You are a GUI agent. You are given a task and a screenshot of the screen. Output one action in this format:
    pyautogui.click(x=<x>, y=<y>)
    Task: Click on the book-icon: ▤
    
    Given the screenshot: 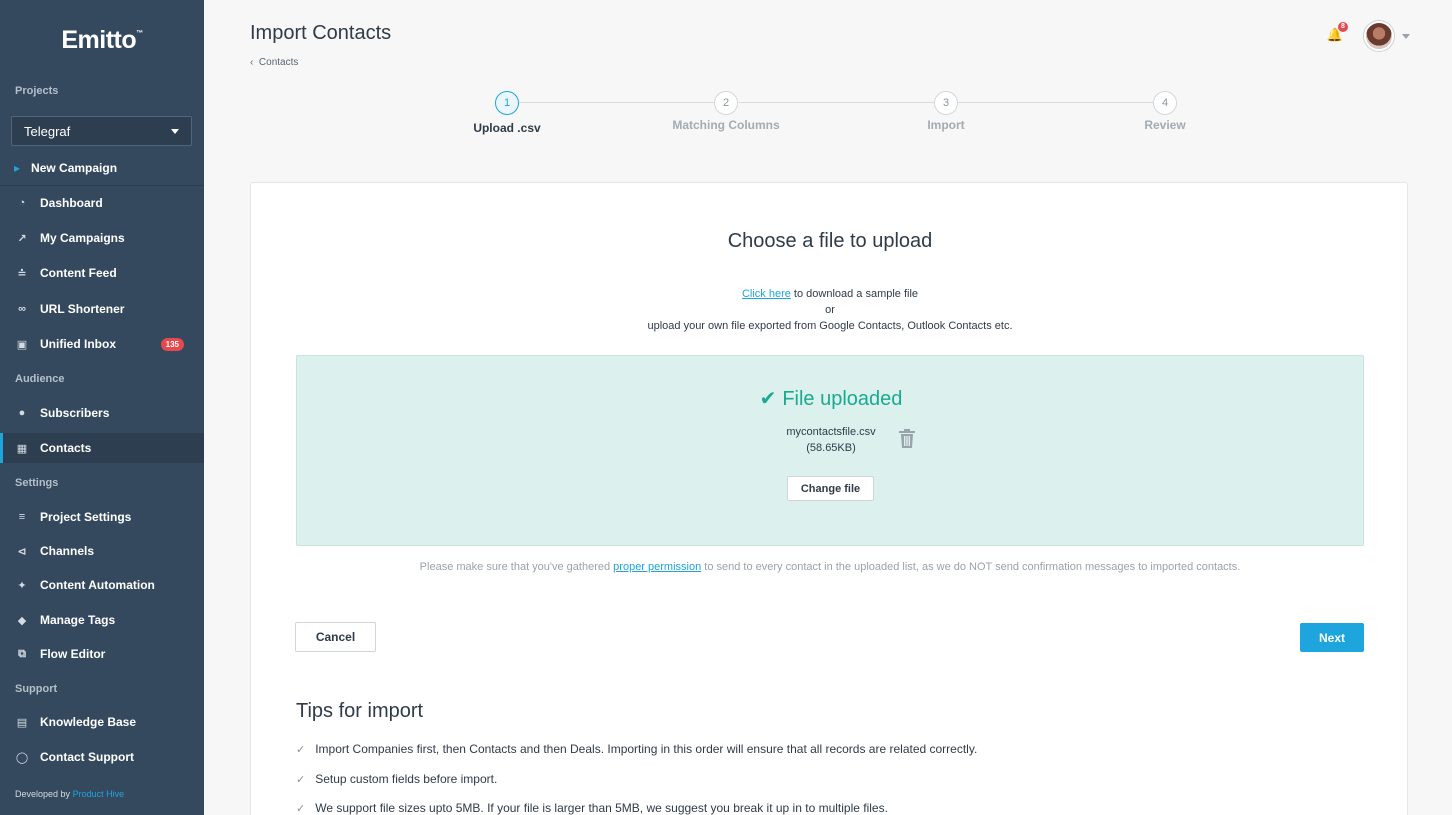 What is the action you would take?
    pyautogui.click(x=22, y=722)
    